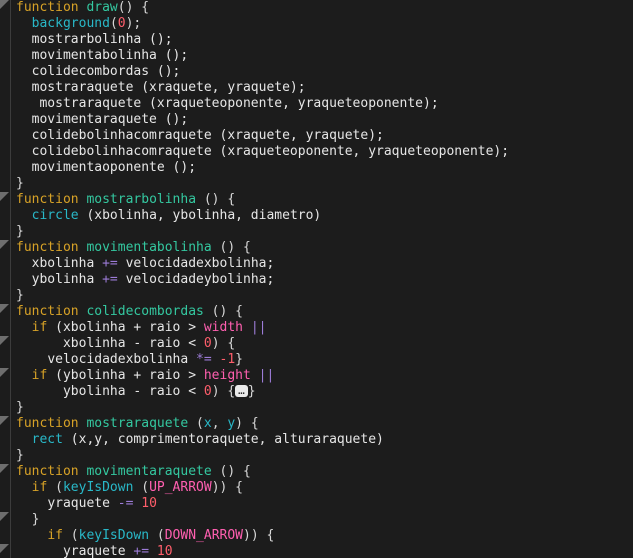  I want to click on code-line: xbolinha - raio < 0) {, so click(324, 344).